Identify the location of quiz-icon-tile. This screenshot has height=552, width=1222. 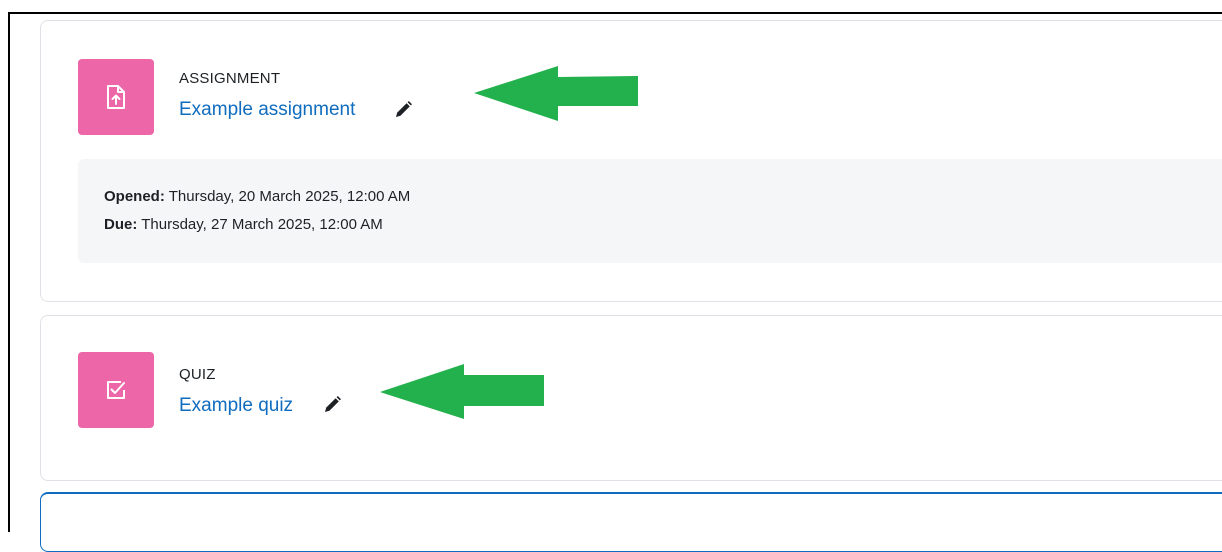
(116, 390).